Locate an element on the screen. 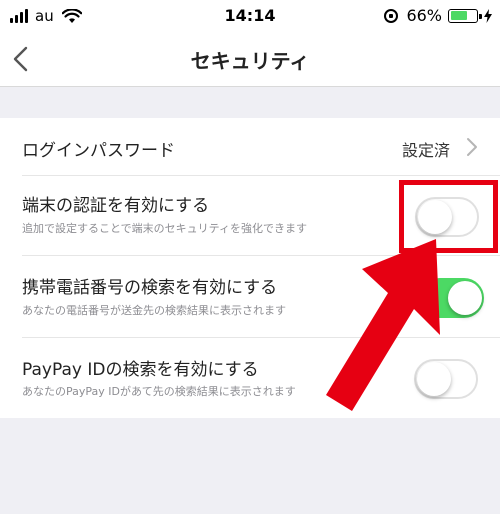 The width and height of the screenshot is (500, 514). charging-bolt-icon is located at coordinates (488, 15).